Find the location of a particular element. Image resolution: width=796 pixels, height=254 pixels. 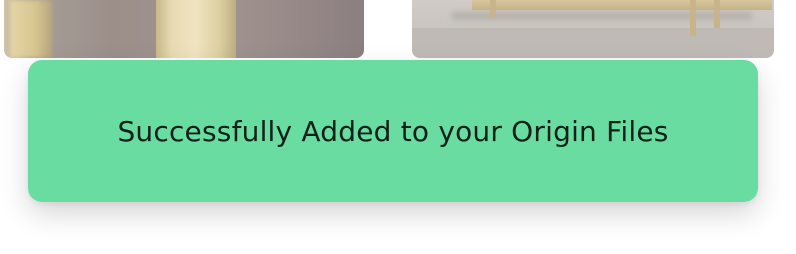

image-thumbnail-left is located at coordinates (184, 29).